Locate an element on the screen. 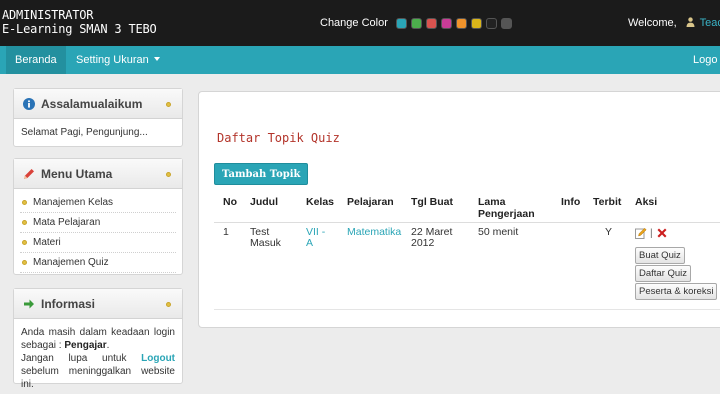 The width and height of the screenshot is (720, 394). menu-item-label: Mata Pelajaran is located at coordinates (67, 222).